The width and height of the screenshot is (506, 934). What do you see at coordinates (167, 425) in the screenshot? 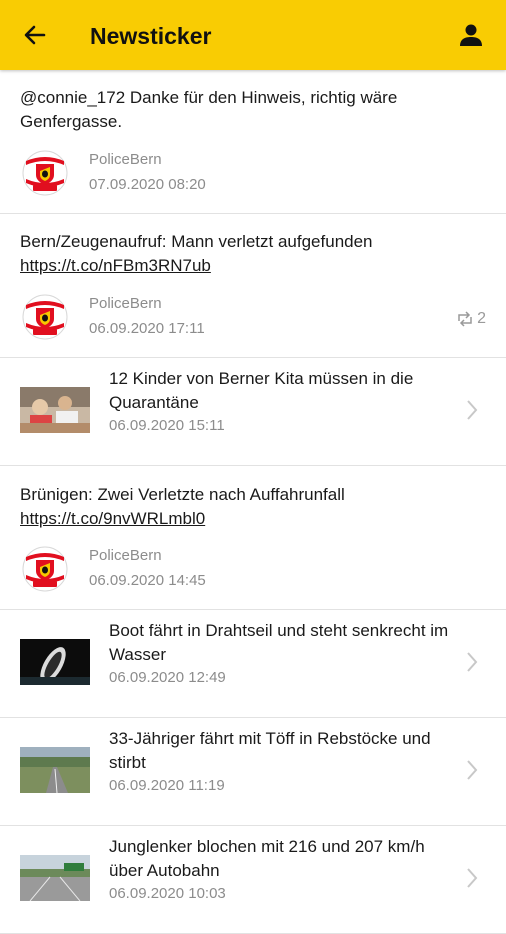
I see `article-date: 06.09.2020 15:11` at bounding box center [167, 425].